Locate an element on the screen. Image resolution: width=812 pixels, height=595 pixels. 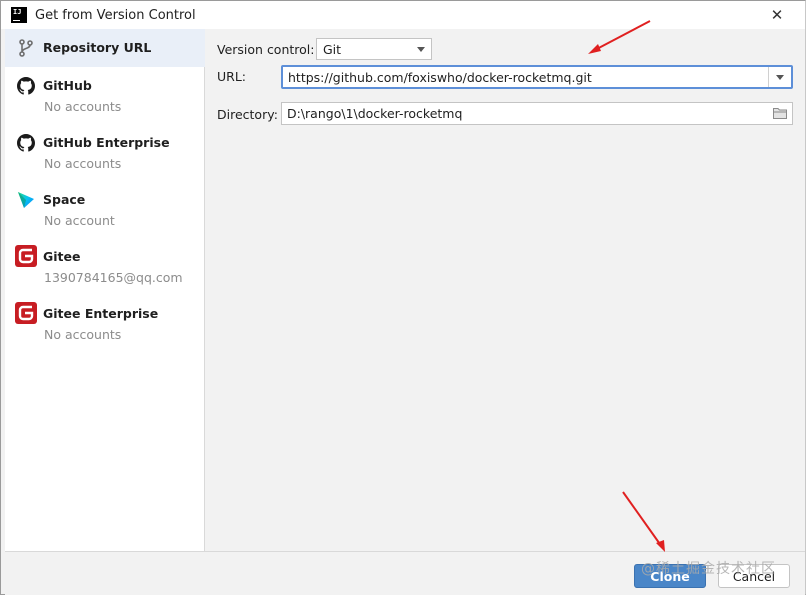
url-label: URL: is located at coordinates (232, 76).